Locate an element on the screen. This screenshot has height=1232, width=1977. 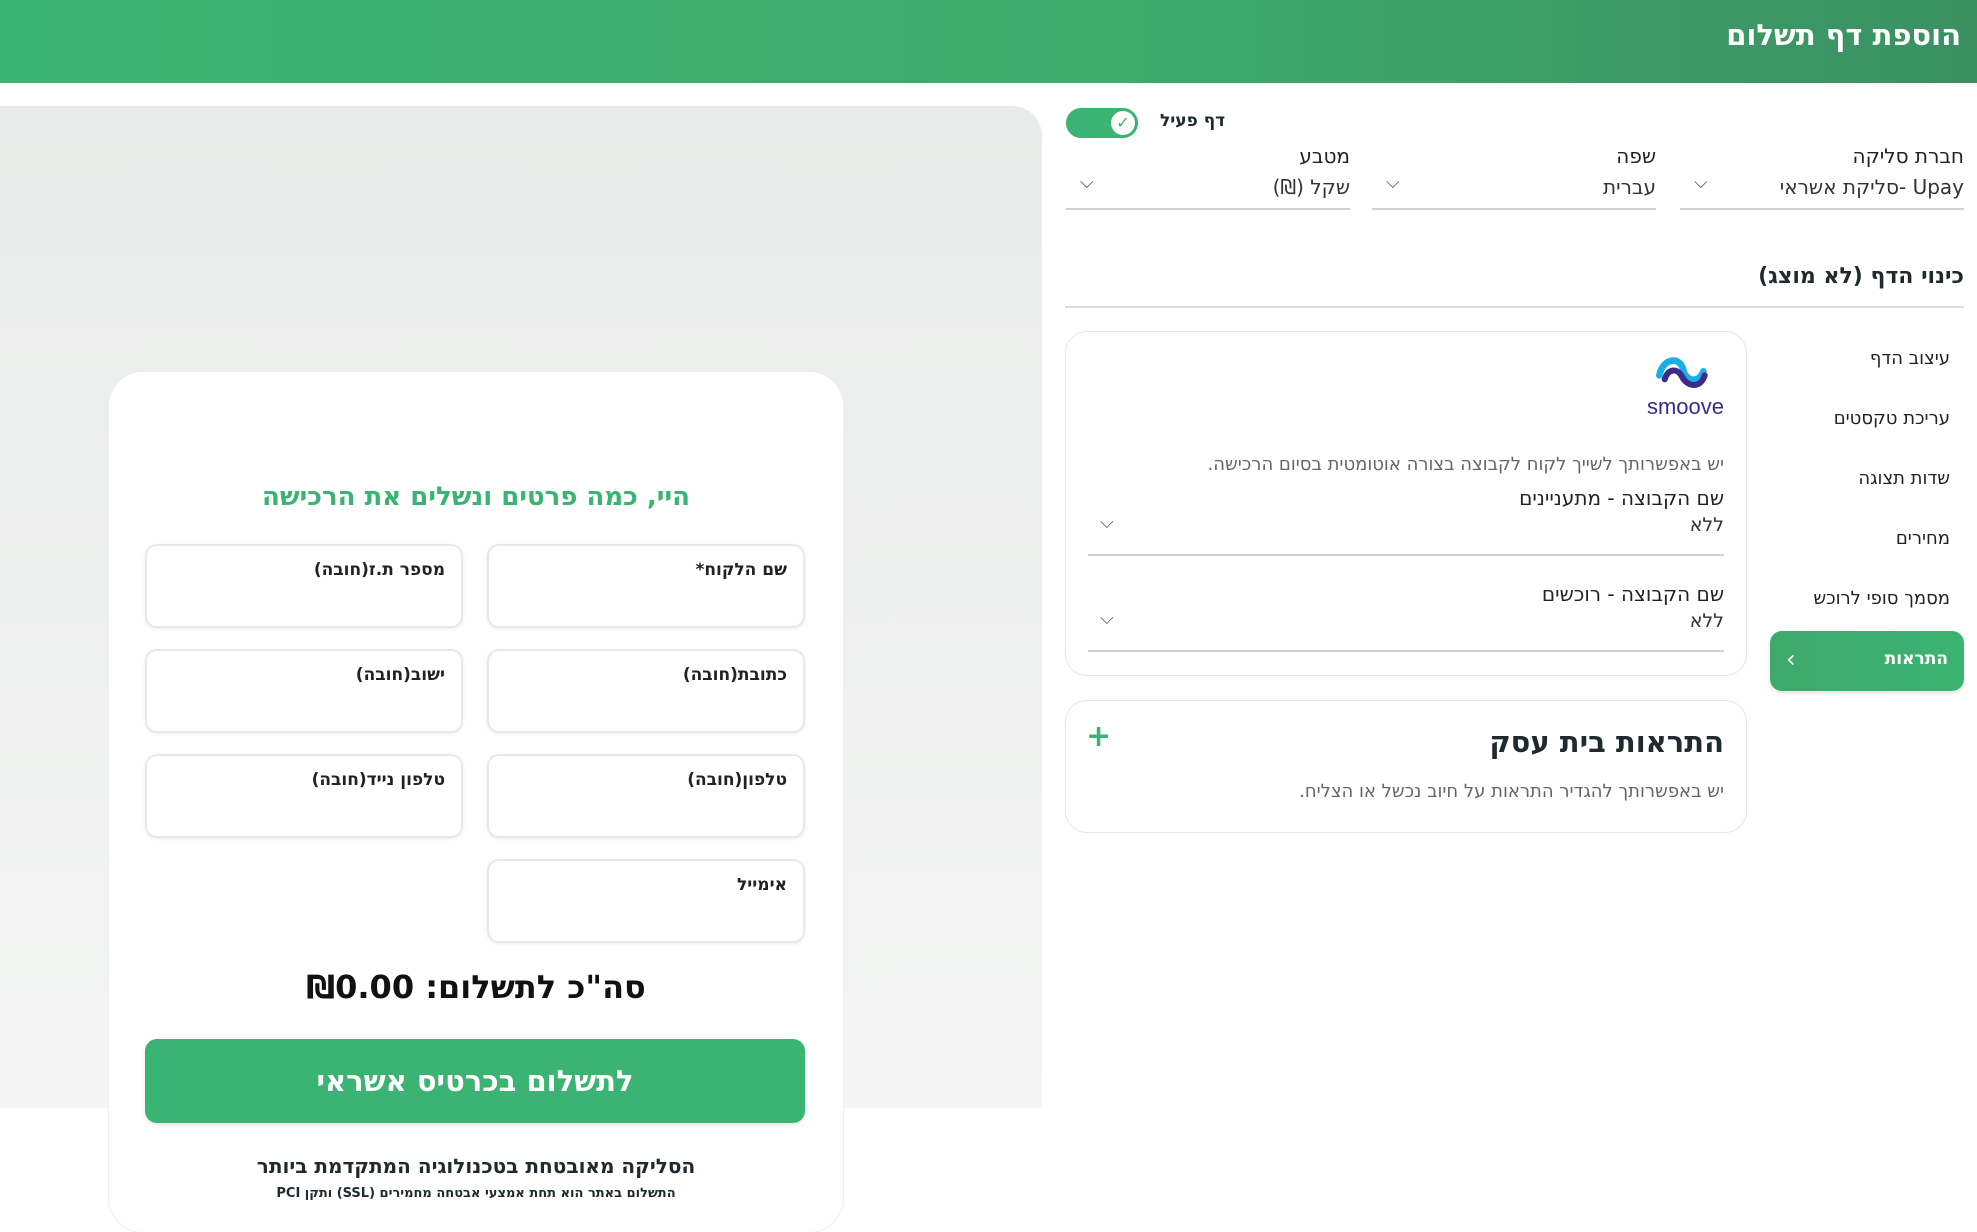
mobile-field: טלפון נייד(חובה) is located at coordinates (304, 796).